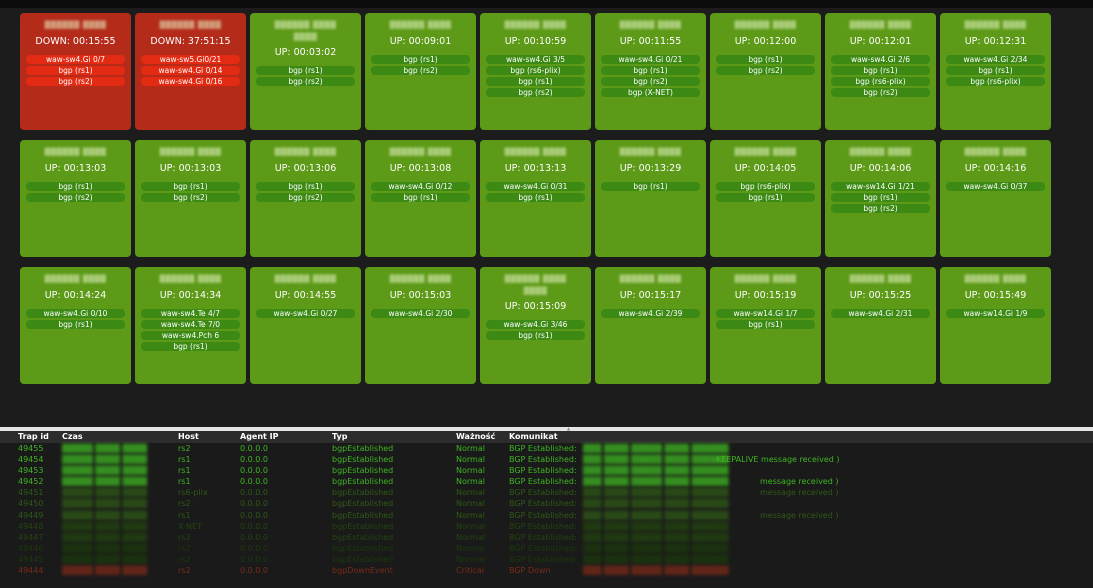 Image resolution: width=1093 pixels, height=588 pixels. Describe the element at coordinates (305, 325) in the screenshot. I see `host-tile: ██████ ████ UP: 00:14:55 waw-sw4.Gi 0/27` at that location.